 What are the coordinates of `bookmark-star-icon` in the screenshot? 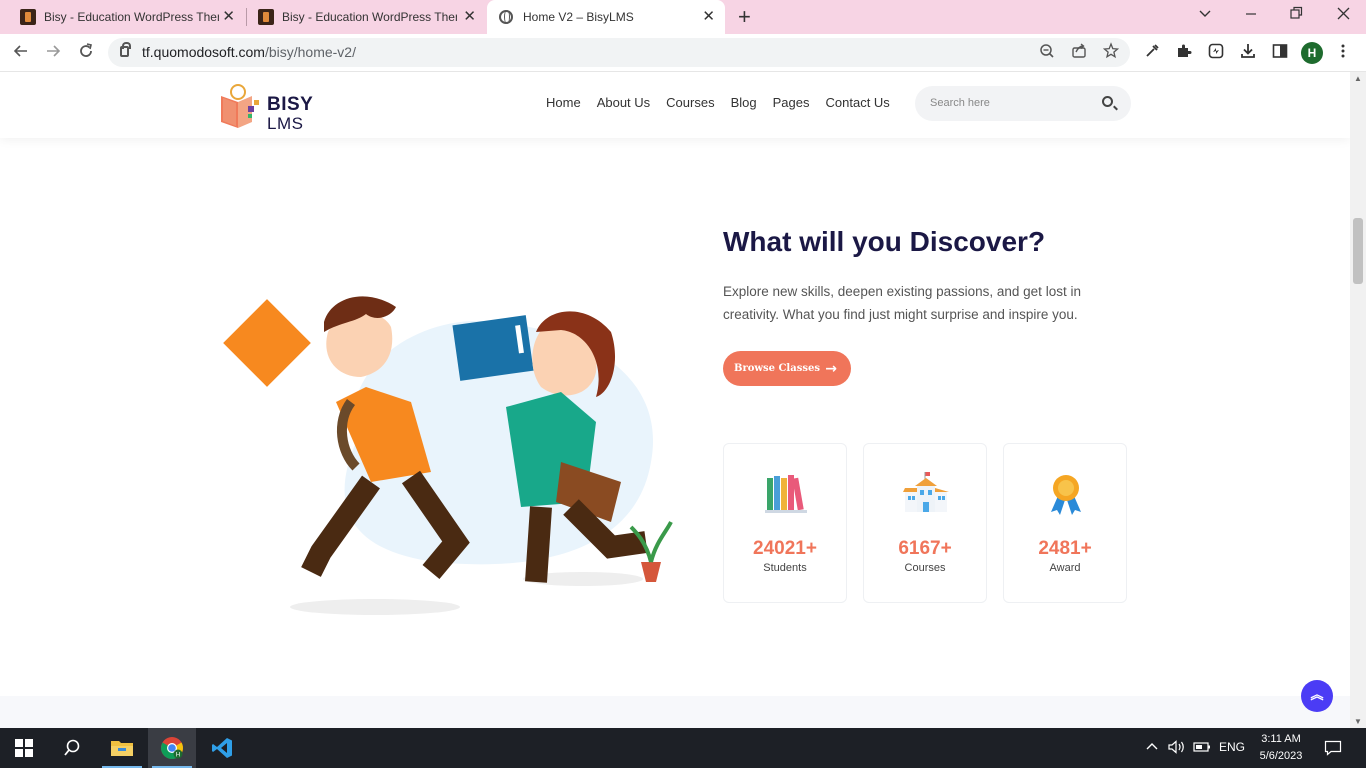 It's located at (1111, 53).